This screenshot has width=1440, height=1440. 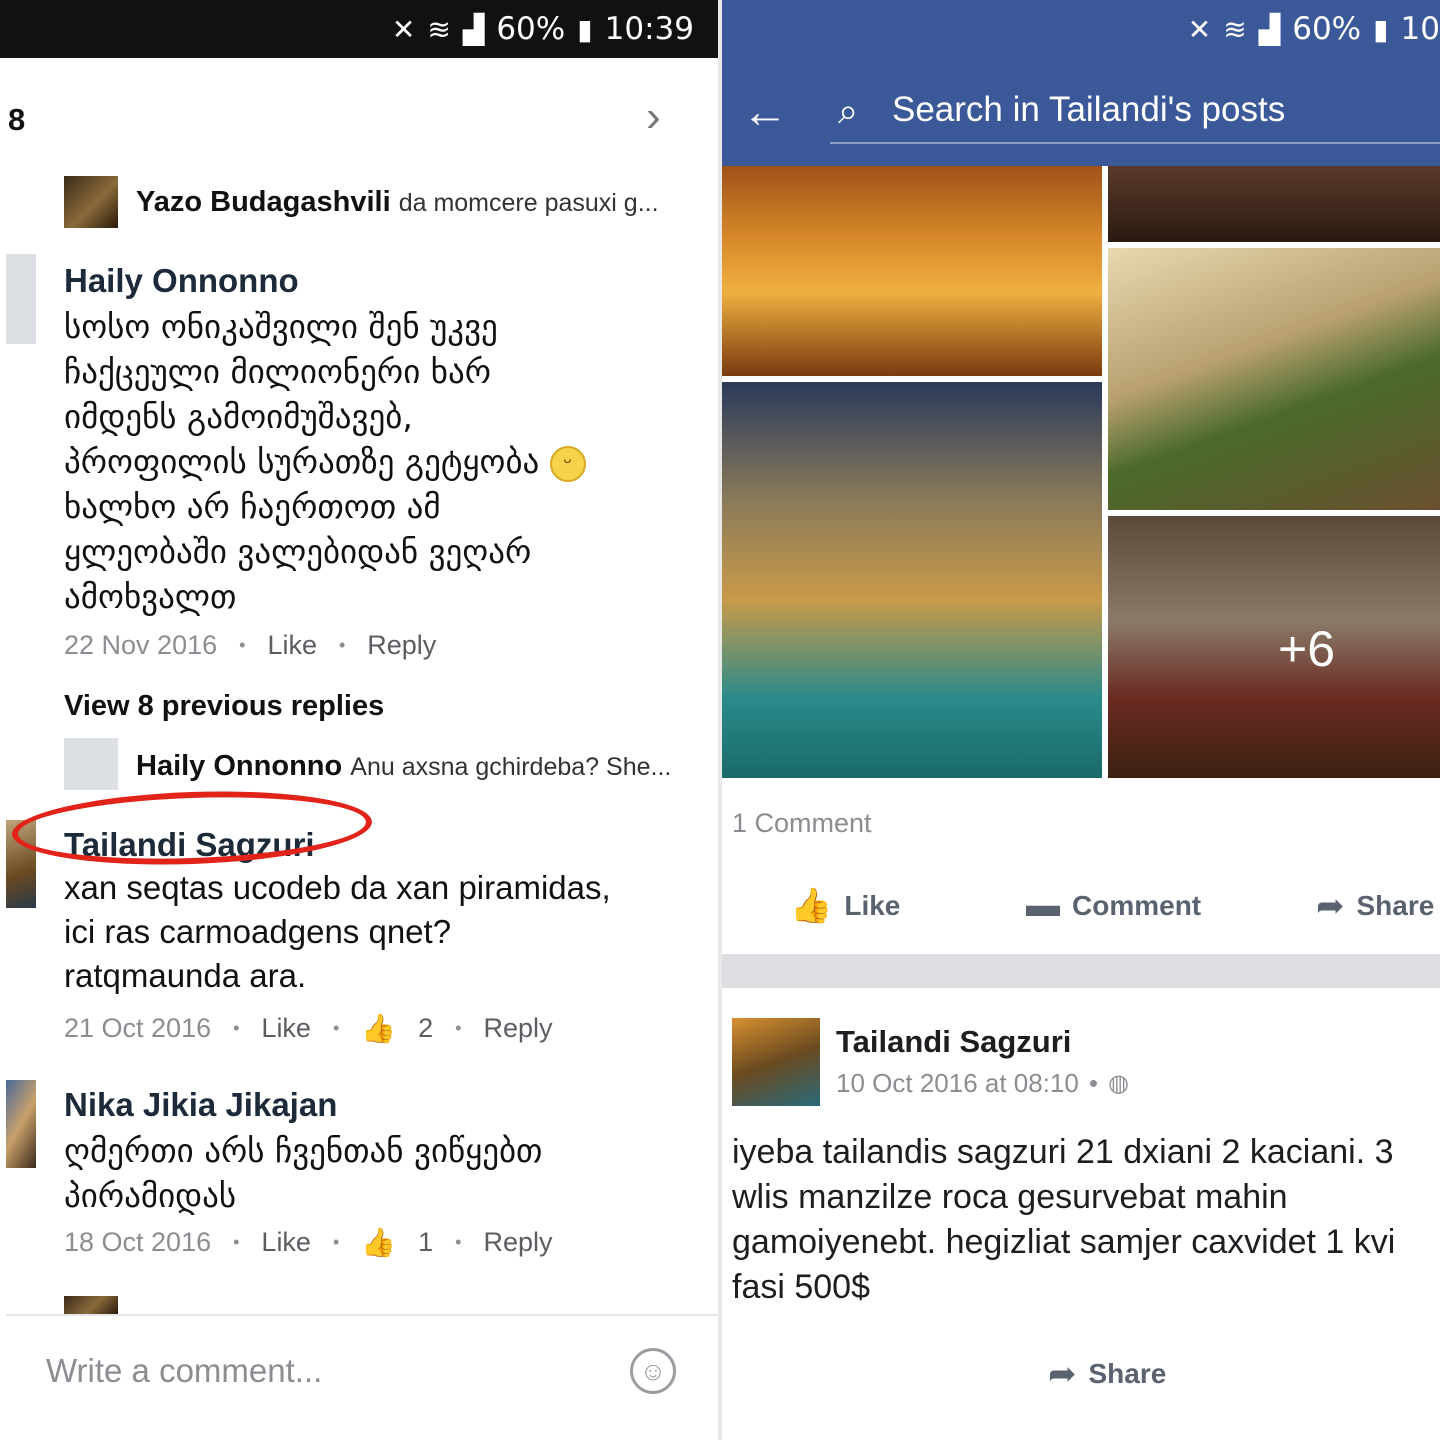 I want to click on comment-line-with-emoji: პროფილის სურათზე გეტყობა ᵕ, so click(x=379, y=461).